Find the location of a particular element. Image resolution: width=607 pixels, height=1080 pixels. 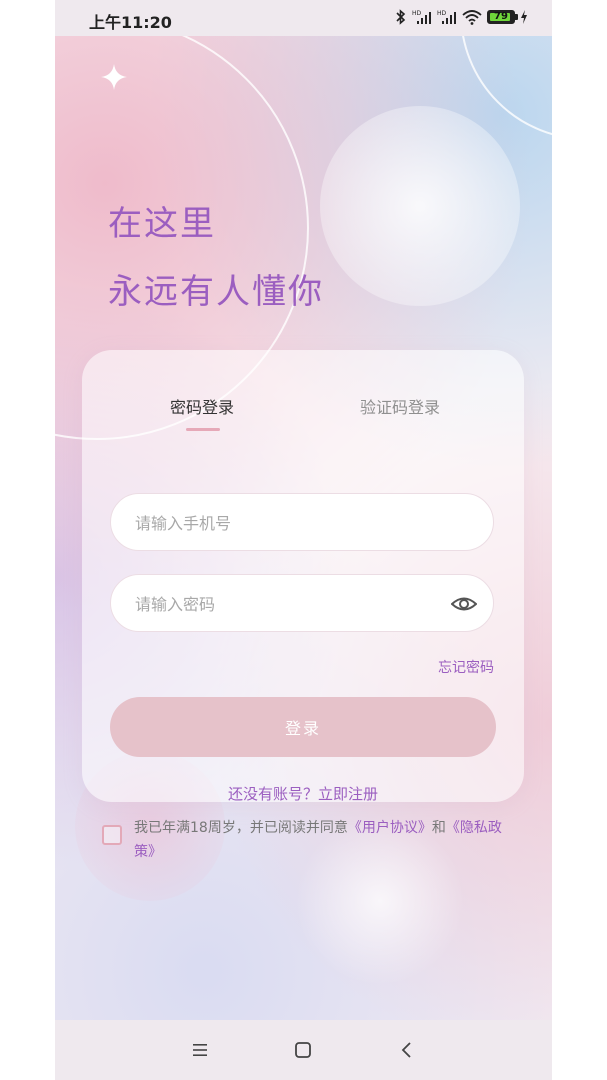

back-icon is located at coordinates (407, 1050).